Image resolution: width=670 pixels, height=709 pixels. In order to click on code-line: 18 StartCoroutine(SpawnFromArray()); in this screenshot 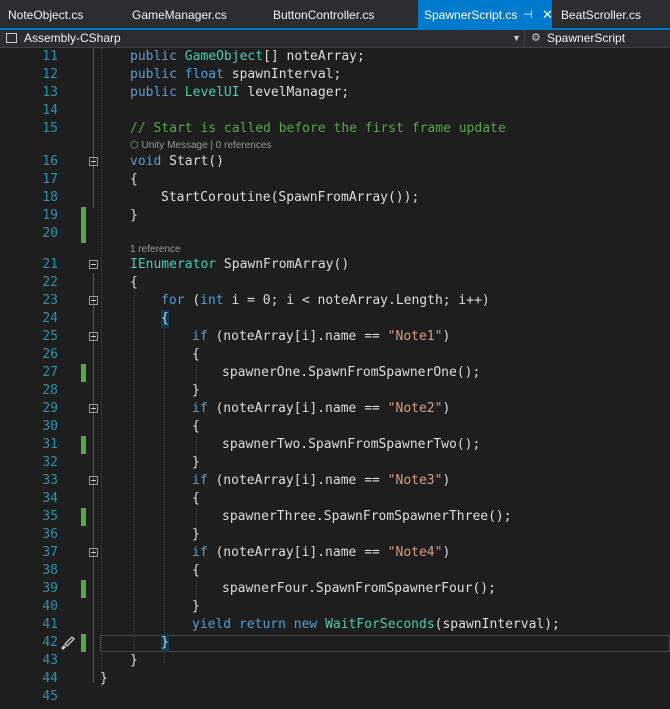, I will do `click(335, 198)`.